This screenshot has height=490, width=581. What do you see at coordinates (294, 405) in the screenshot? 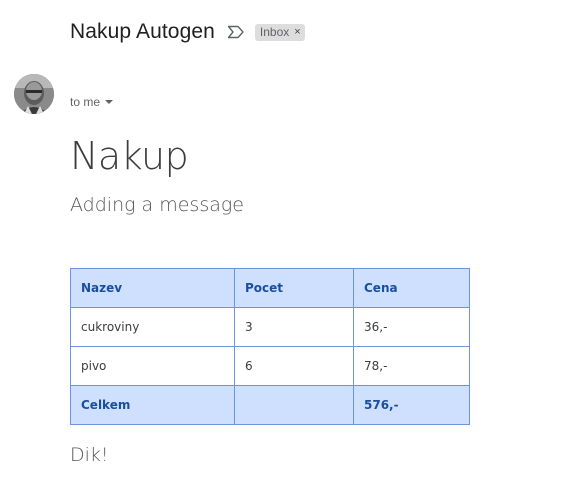
I see `total-count` at bounding box center [294, 405].